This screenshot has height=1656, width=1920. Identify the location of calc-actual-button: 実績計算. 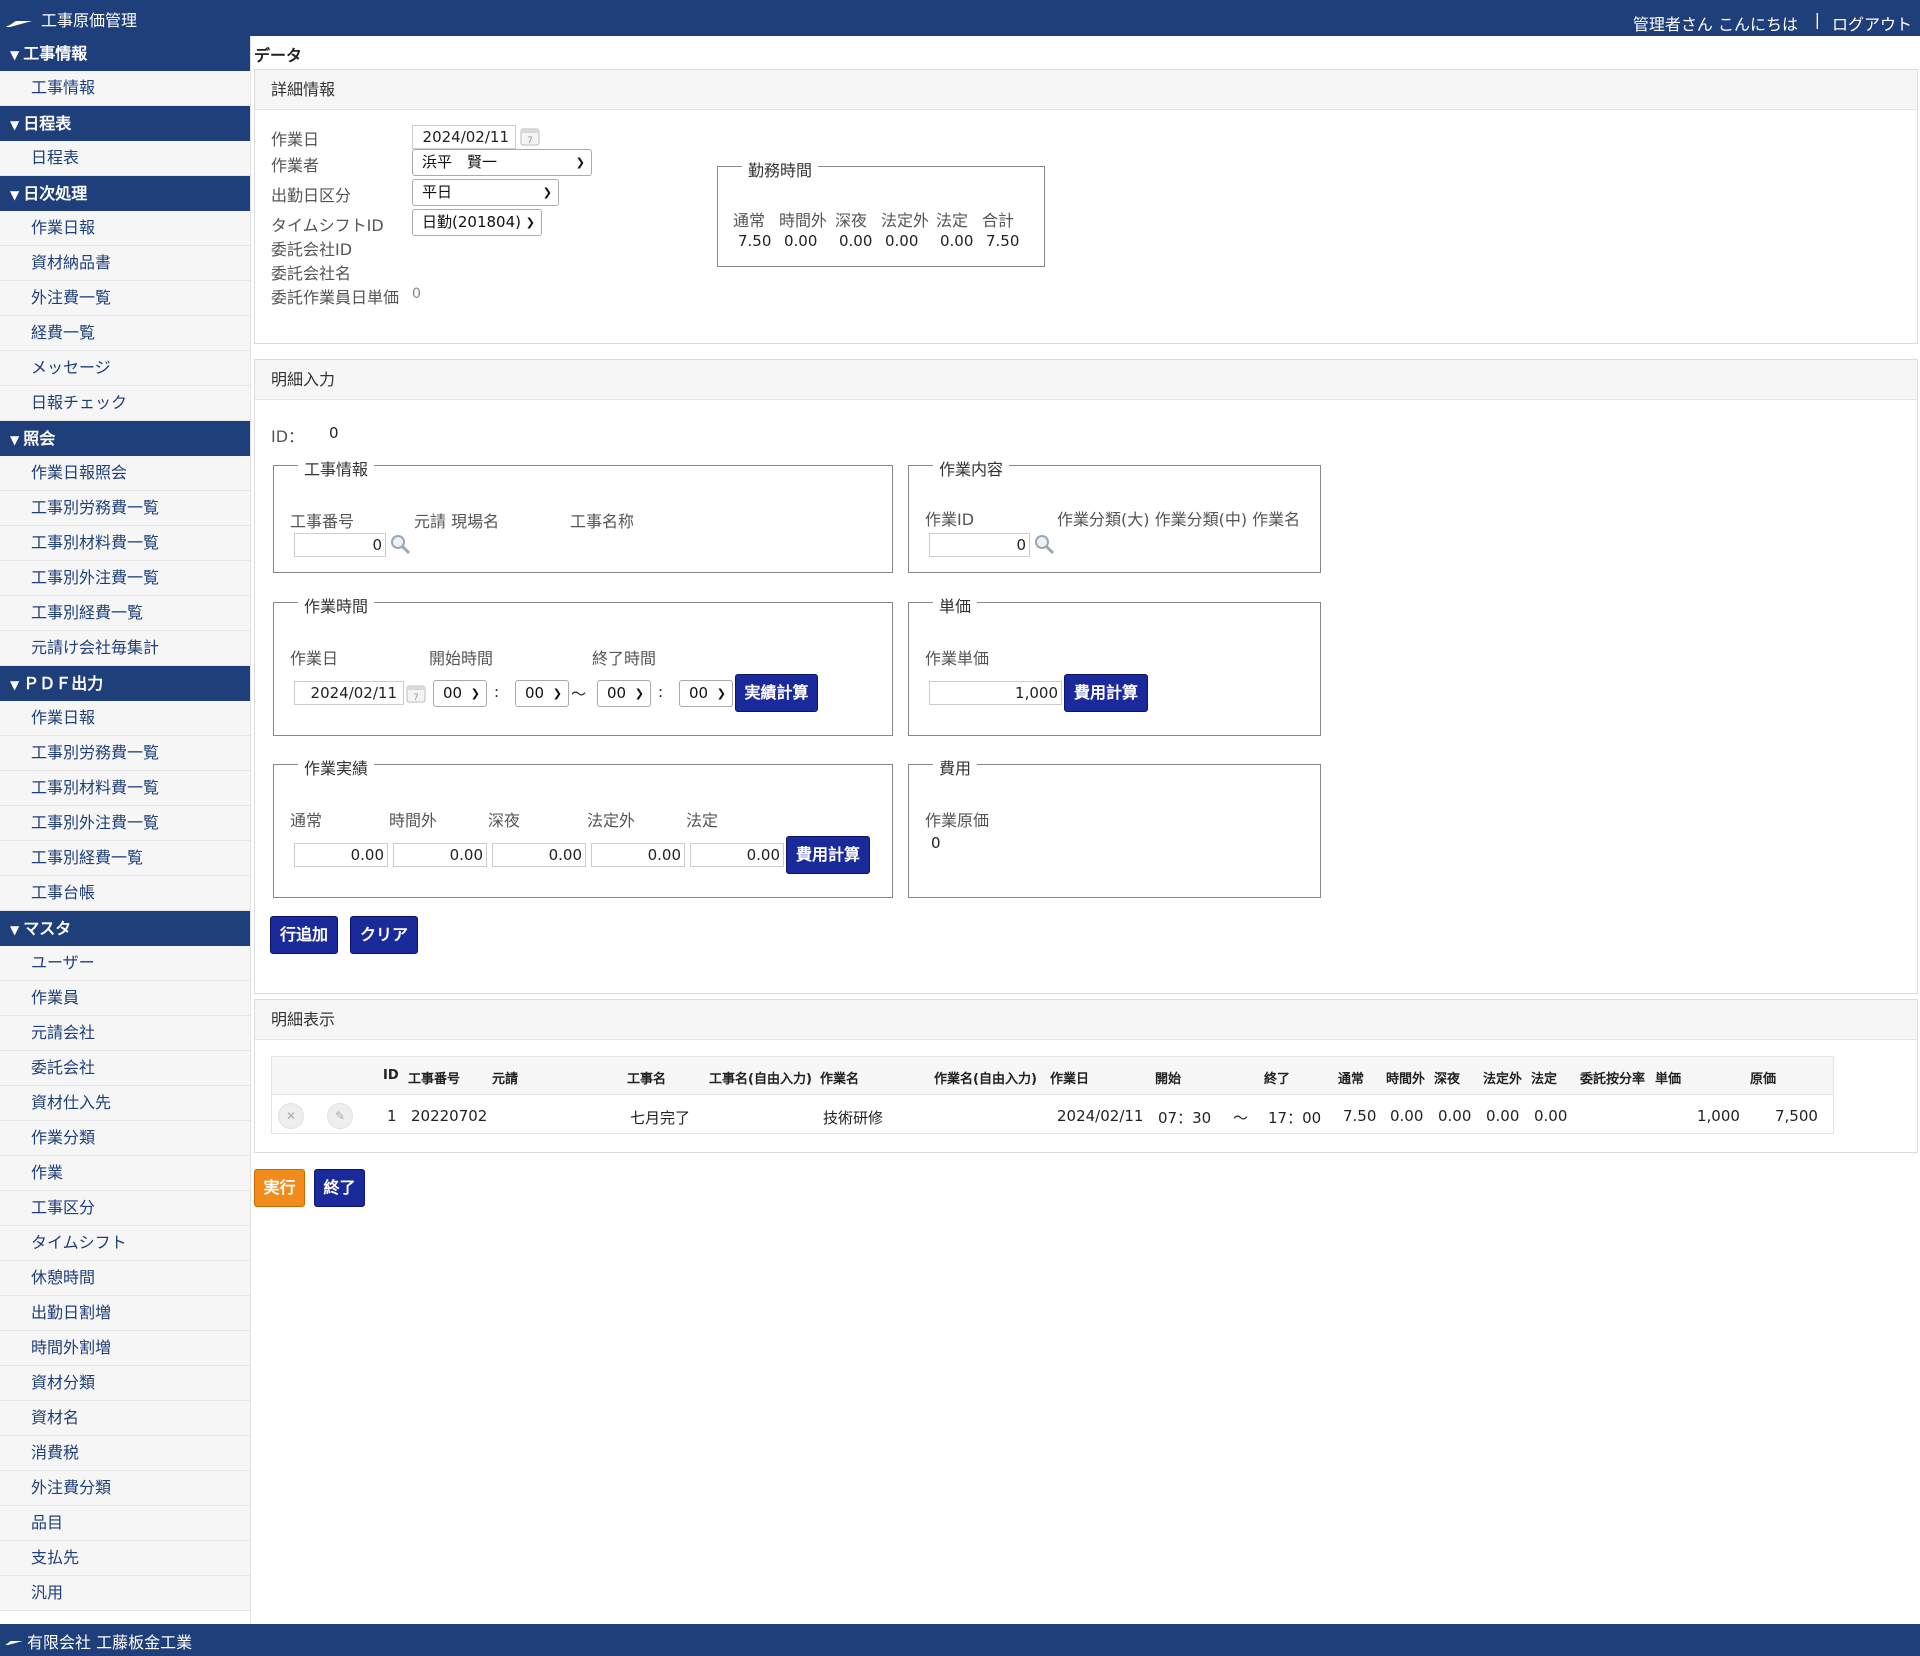
(776, 693).